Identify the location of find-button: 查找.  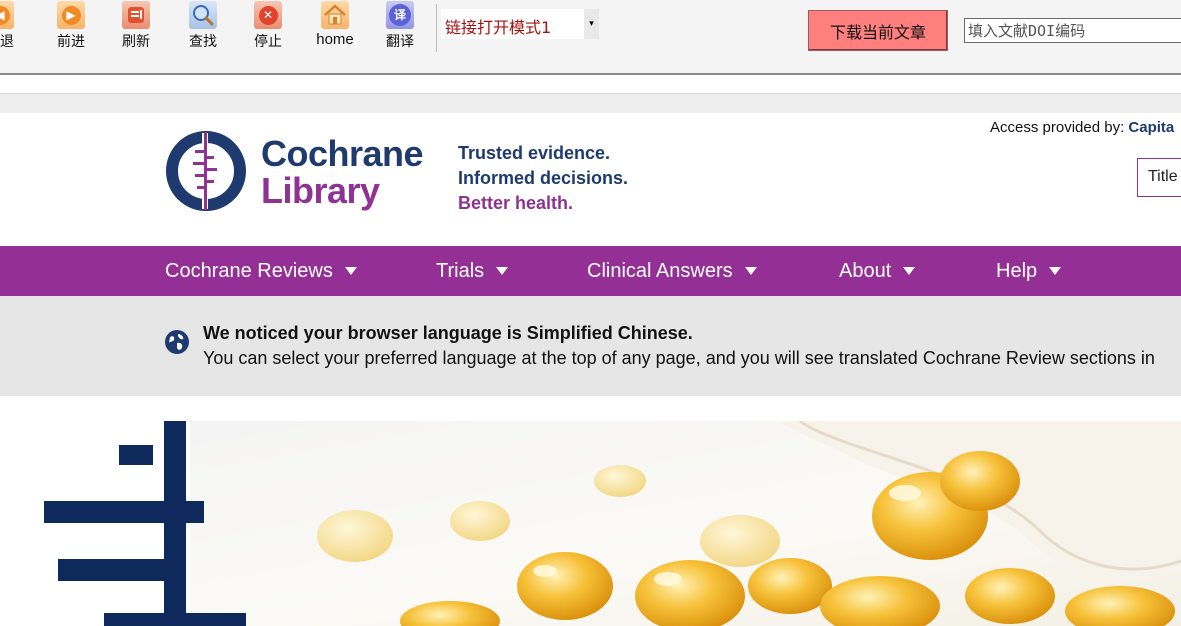
(203, 30).